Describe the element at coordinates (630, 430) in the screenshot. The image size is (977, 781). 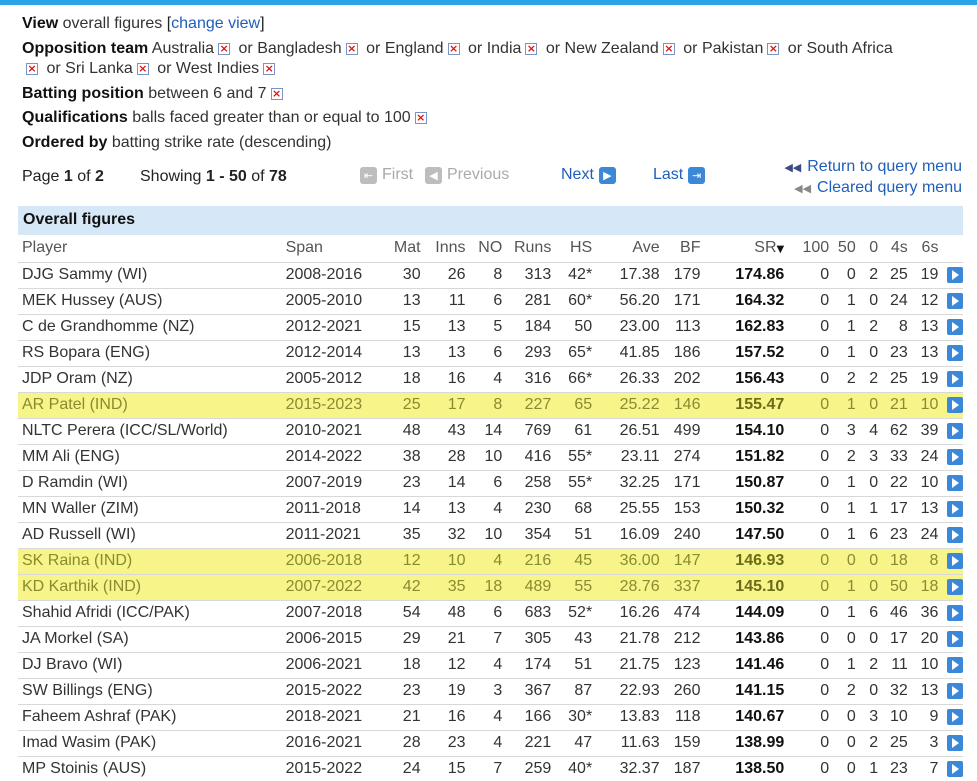
I see `cell-ave: 26.51` at that location.